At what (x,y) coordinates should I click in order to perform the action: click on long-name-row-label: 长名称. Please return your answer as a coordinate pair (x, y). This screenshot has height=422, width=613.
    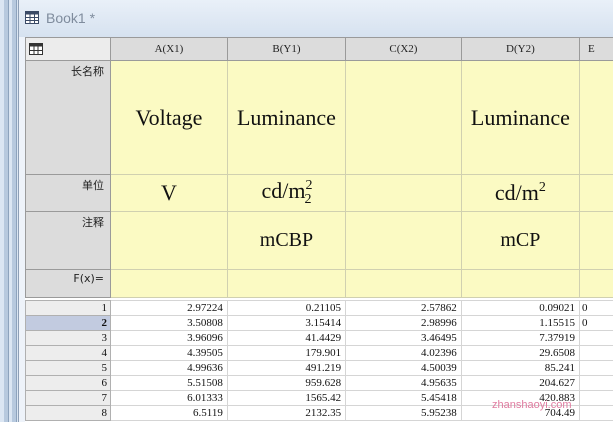
    Looking at the image, I should click on (68, 117).